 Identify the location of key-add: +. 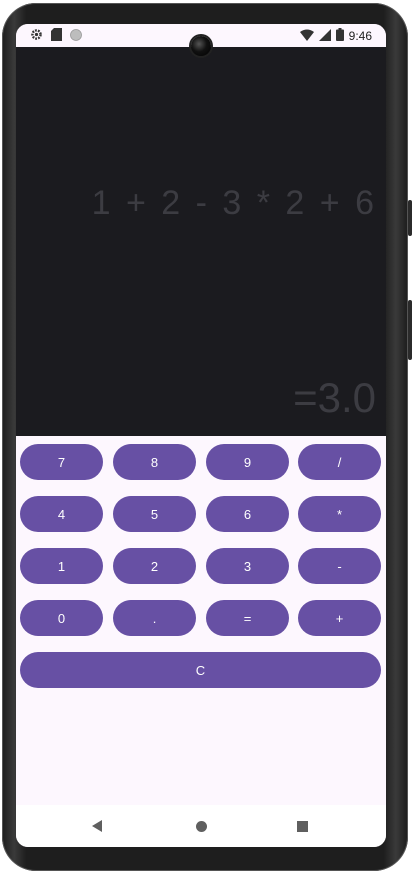
(339, 618).